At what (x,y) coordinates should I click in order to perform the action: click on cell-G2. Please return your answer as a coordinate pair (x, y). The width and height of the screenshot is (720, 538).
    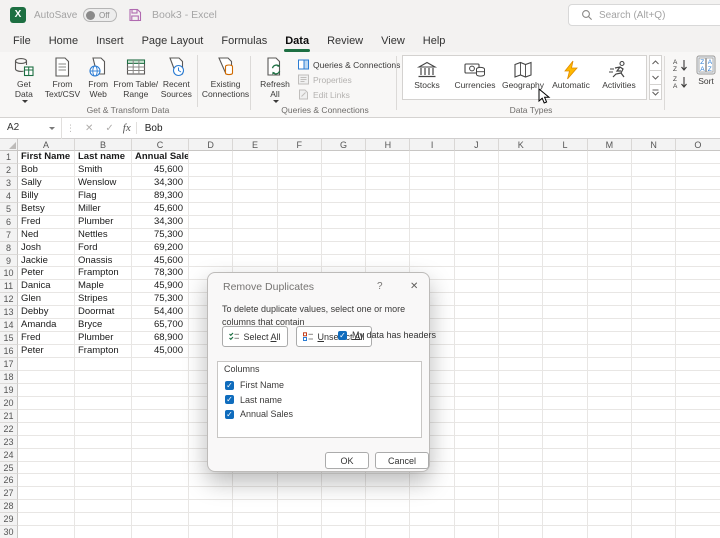
    Looking at the image, I should click on (344, 170).